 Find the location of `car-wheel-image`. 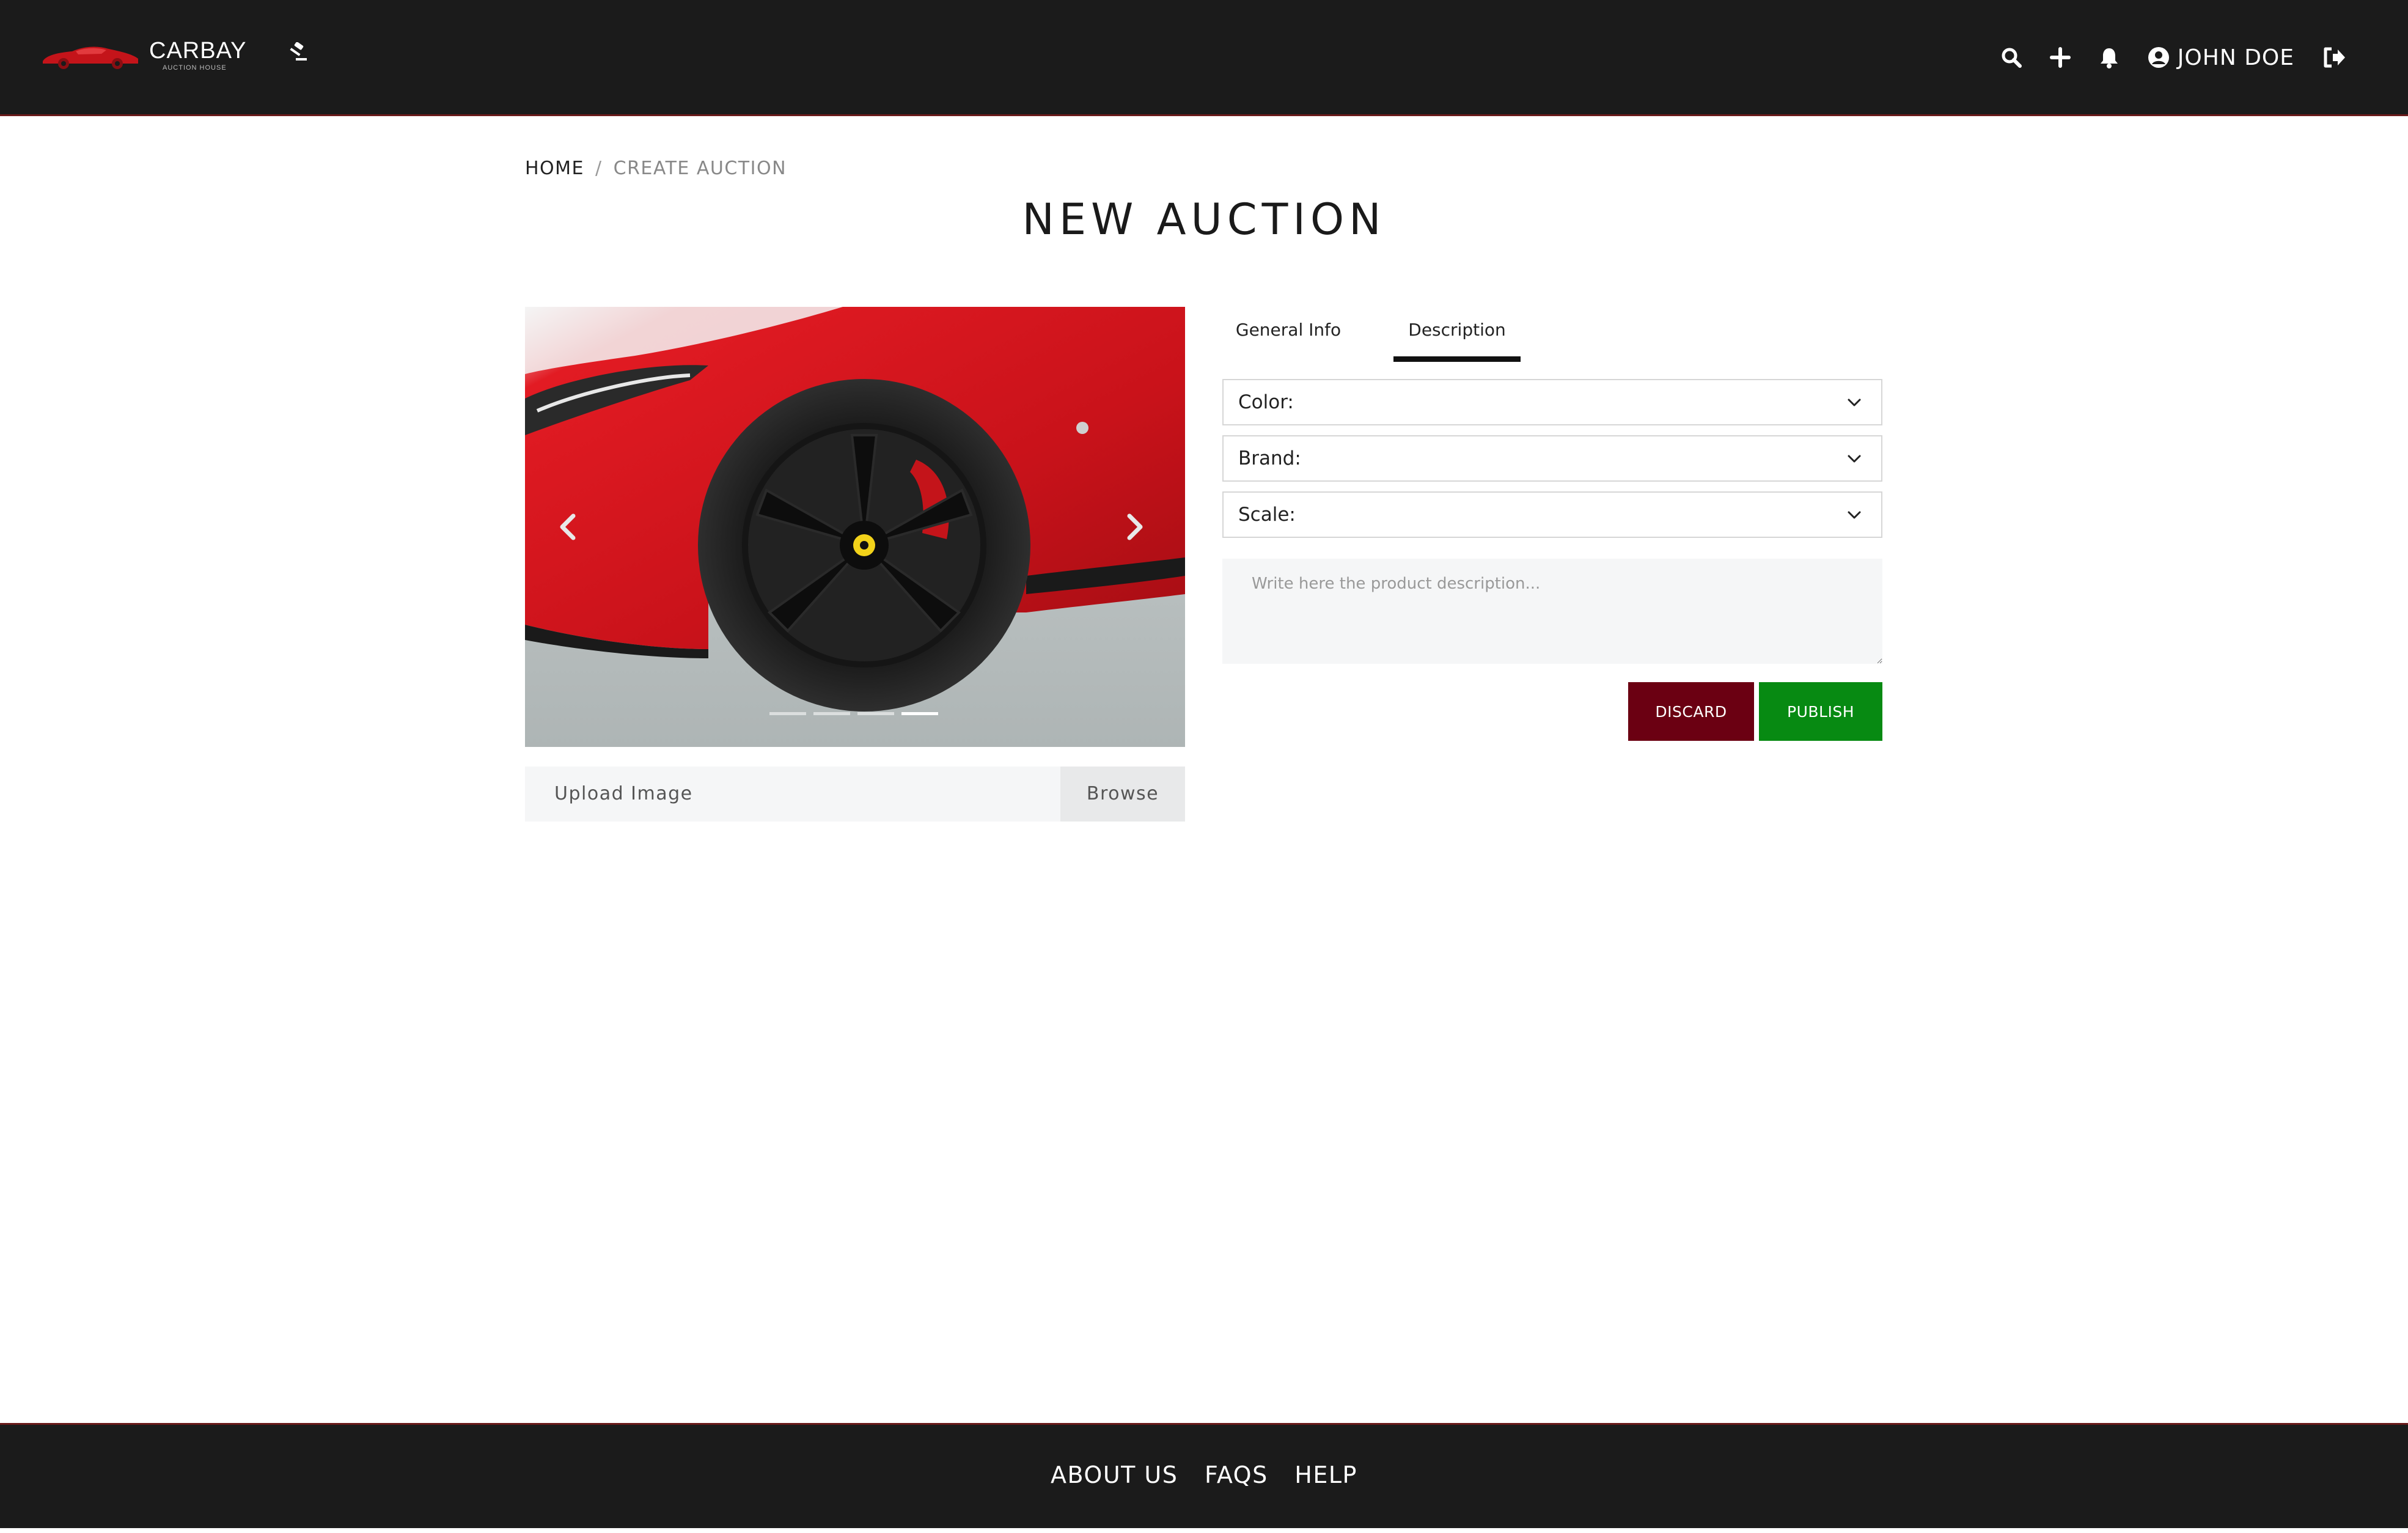

car-wheel-image is located at coordinates (855, 527).